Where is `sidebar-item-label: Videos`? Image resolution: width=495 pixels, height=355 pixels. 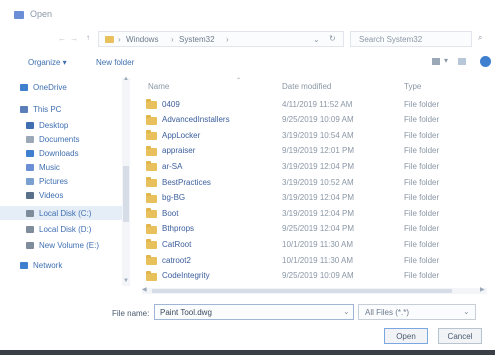
sidebar-item-label: Videos is located at coordinates (51, 195).